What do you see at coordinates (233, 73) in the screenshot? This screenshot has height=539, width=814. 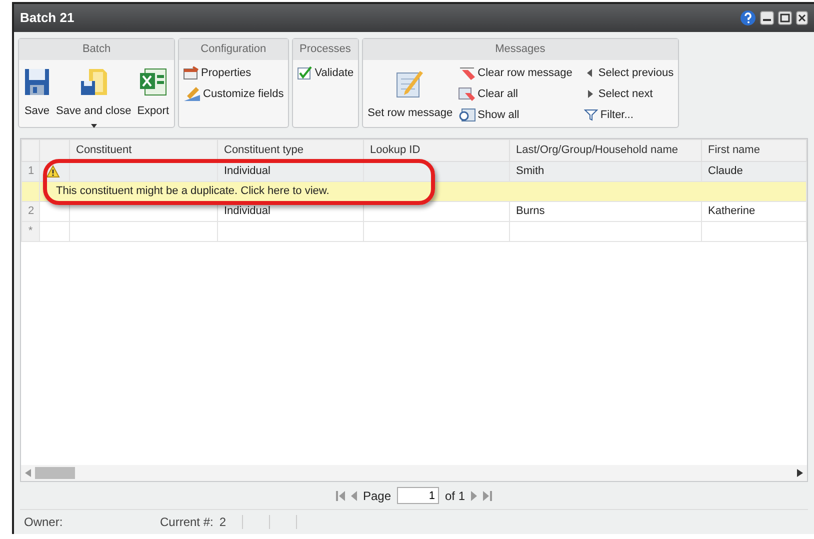 I see `ribbon-button: Properties` at bounding box center [233, 73].